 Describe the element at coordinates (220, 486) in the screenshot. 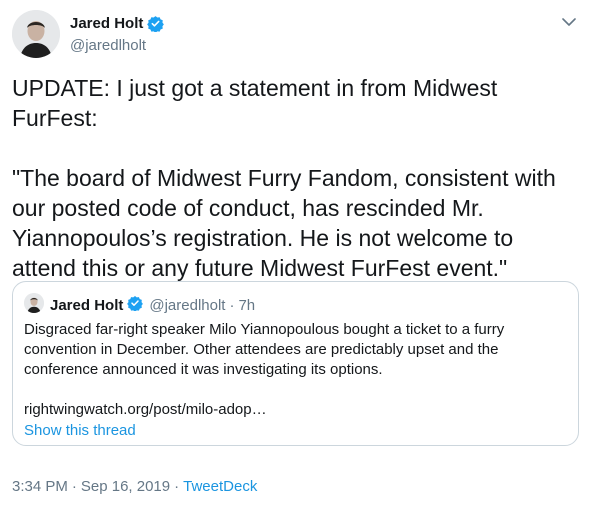

I see `tweet-source-link: TweetDeck` at that location.